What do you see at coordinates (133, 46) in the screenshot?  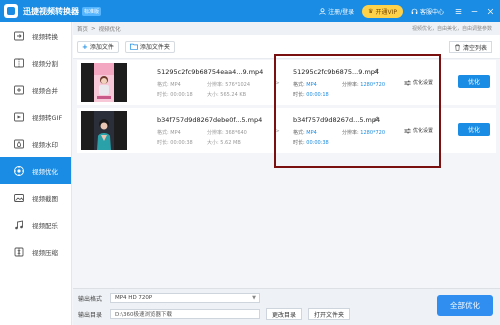 I see `folder-icon` at bounding box center [133, 46].